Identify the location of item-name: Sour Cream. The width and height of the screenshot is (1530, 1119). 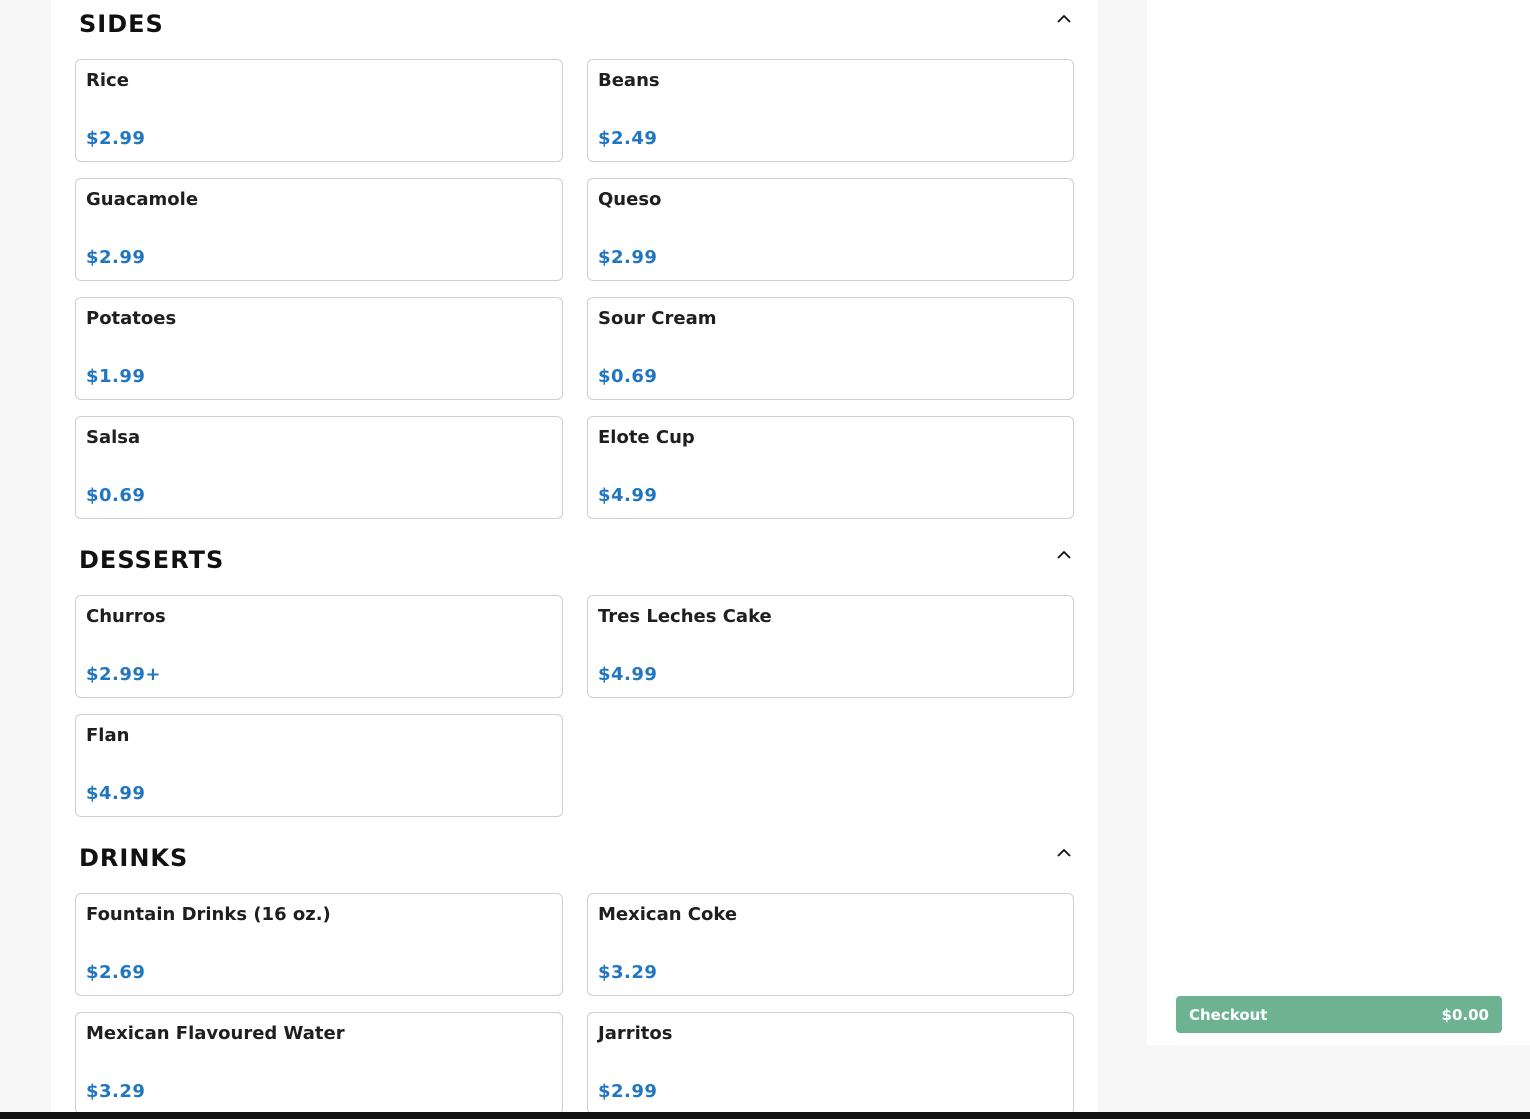
(657, 318).